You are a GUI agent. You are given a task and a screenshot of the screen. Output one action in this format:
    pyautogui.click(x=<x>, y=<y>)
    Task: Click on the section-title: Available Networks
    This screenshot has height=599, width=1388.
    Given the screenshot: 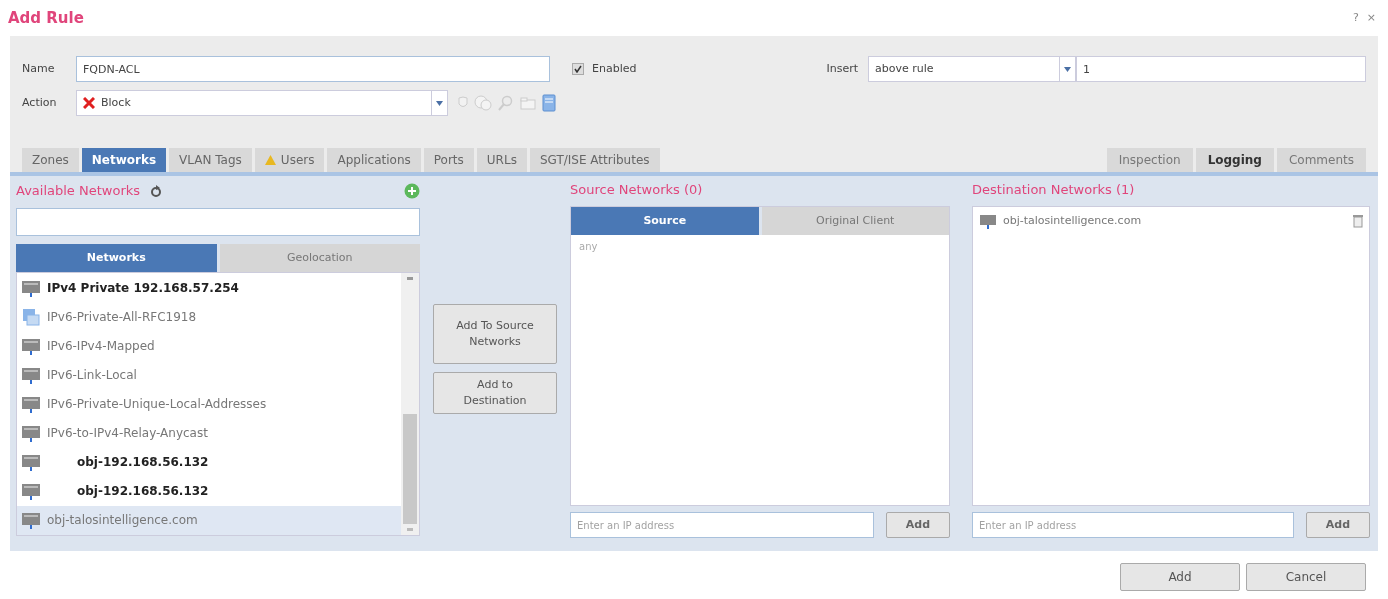 What is the action you would take?
    pyautogui.click(x=78, y=191)
    